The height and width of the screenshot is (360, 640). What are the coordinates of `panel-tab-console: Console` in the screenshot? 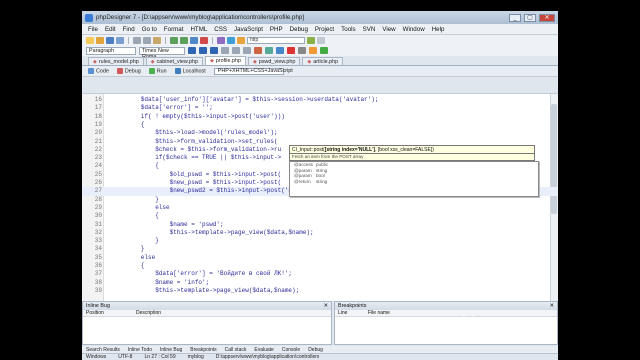 It's located at (291, 350).